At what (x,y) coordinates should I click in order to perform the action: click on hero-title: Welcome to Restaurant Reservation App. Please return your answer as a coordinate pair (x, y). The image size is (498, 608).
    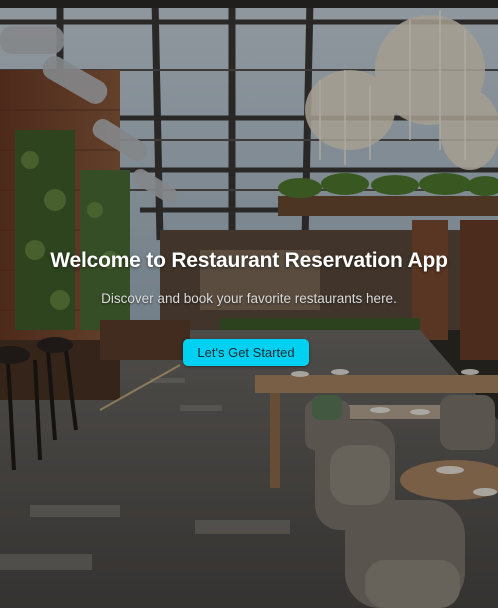
    Looking at the image, I should click on (249, 260).